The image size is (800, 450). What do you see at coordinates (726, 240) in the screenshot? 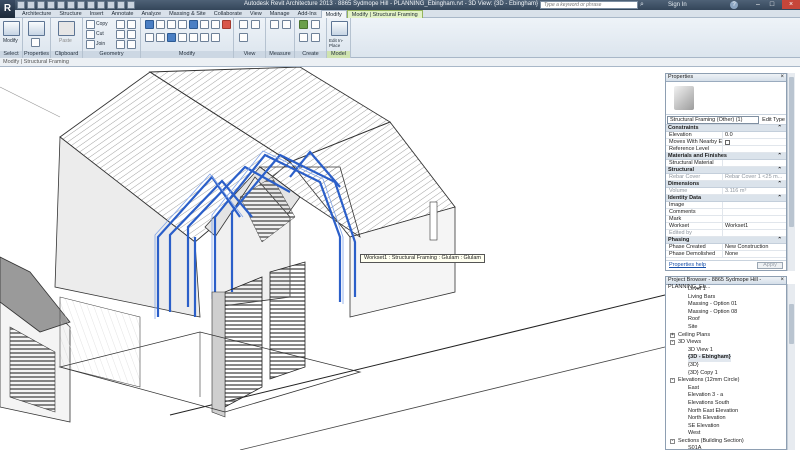
I see `group-phasing: Phasing ⌃` at bounding box center [726, 240].